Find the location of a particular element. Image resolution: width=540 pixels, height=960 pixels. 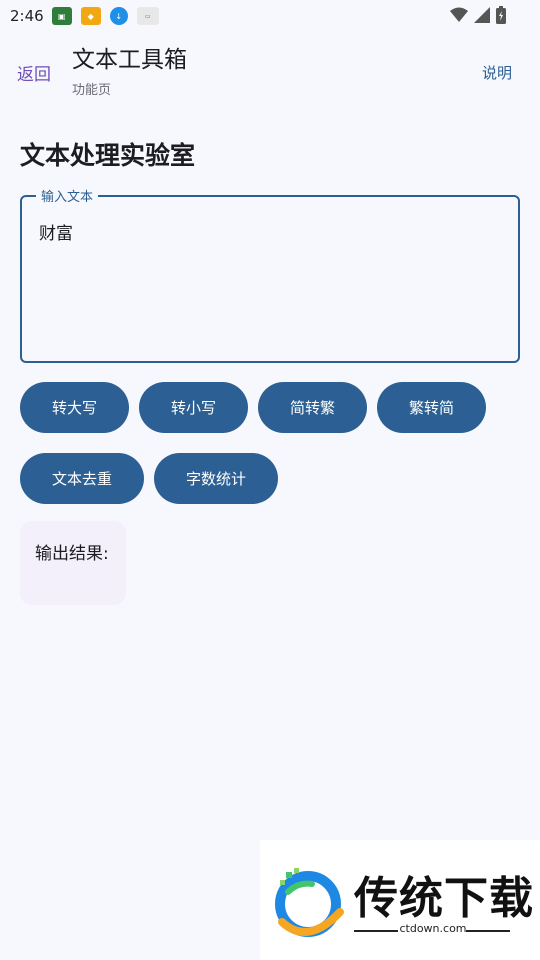

page-subtitle: 功能页 is located at coordinates (92, 90).